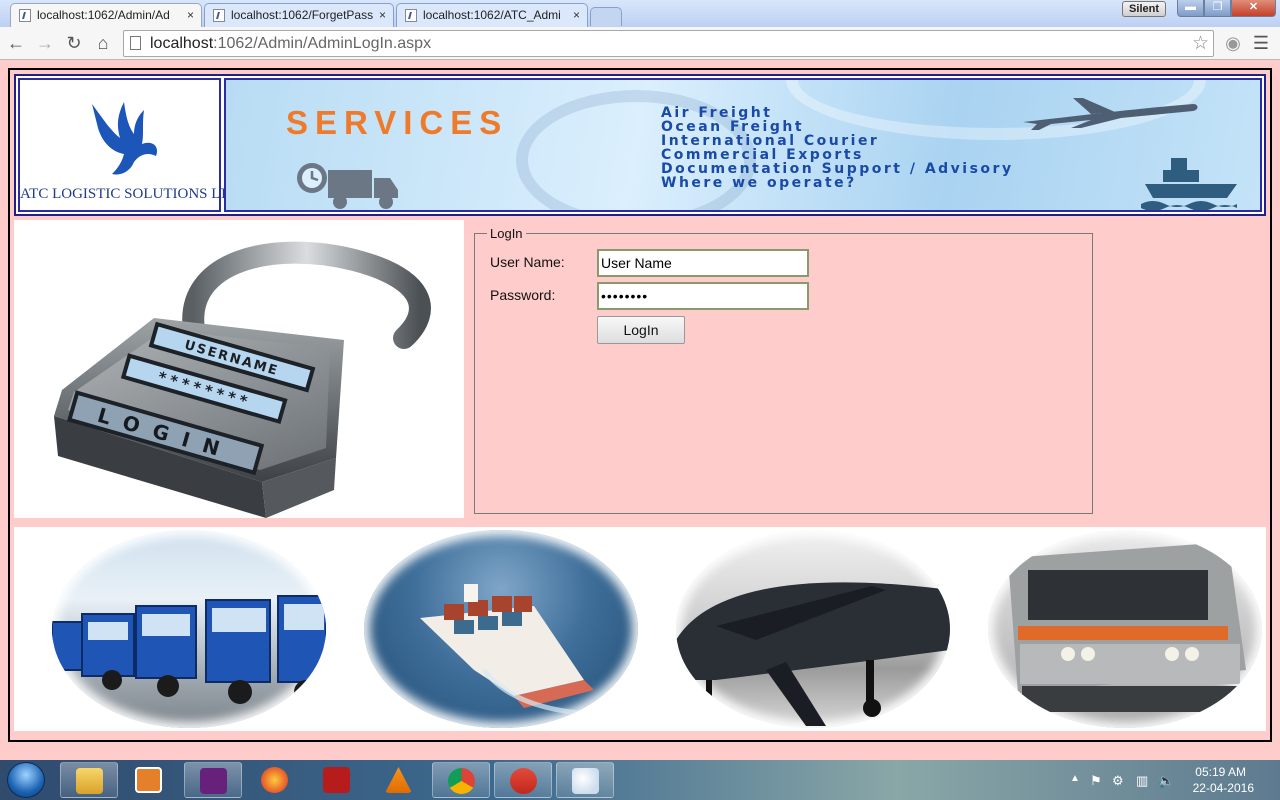 Image resolution: width=1280 pixels, height=800 pixels. I want to click on service-item: Where we operate?, so click(837, 183).